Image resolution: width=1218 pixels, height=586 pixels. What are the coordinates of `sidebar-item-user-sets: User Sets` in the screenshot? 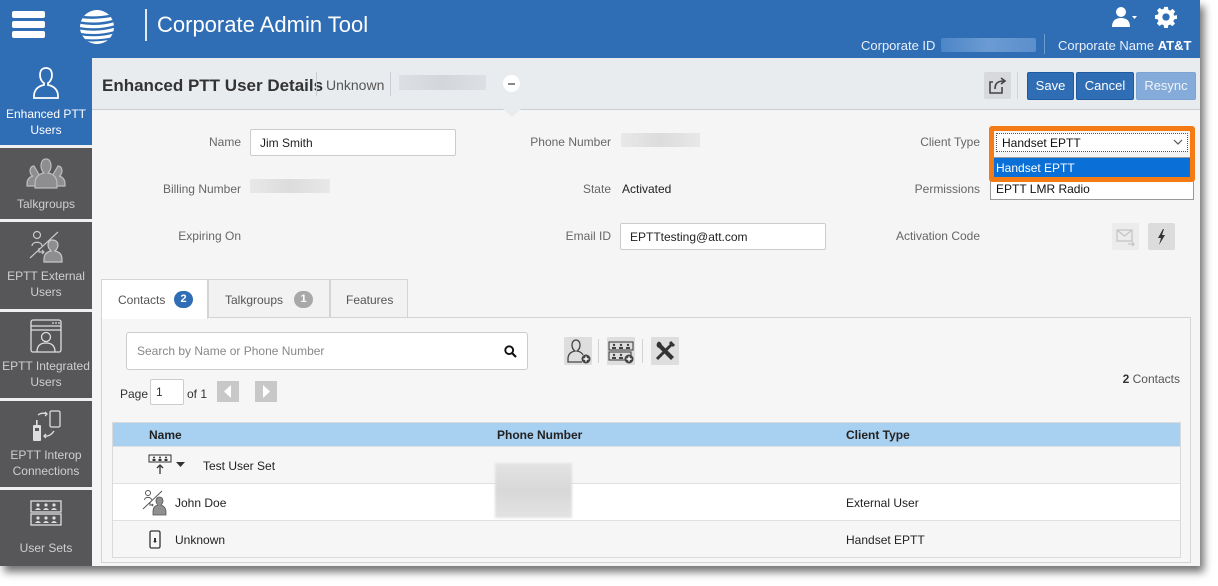 It's located at (46, 528).